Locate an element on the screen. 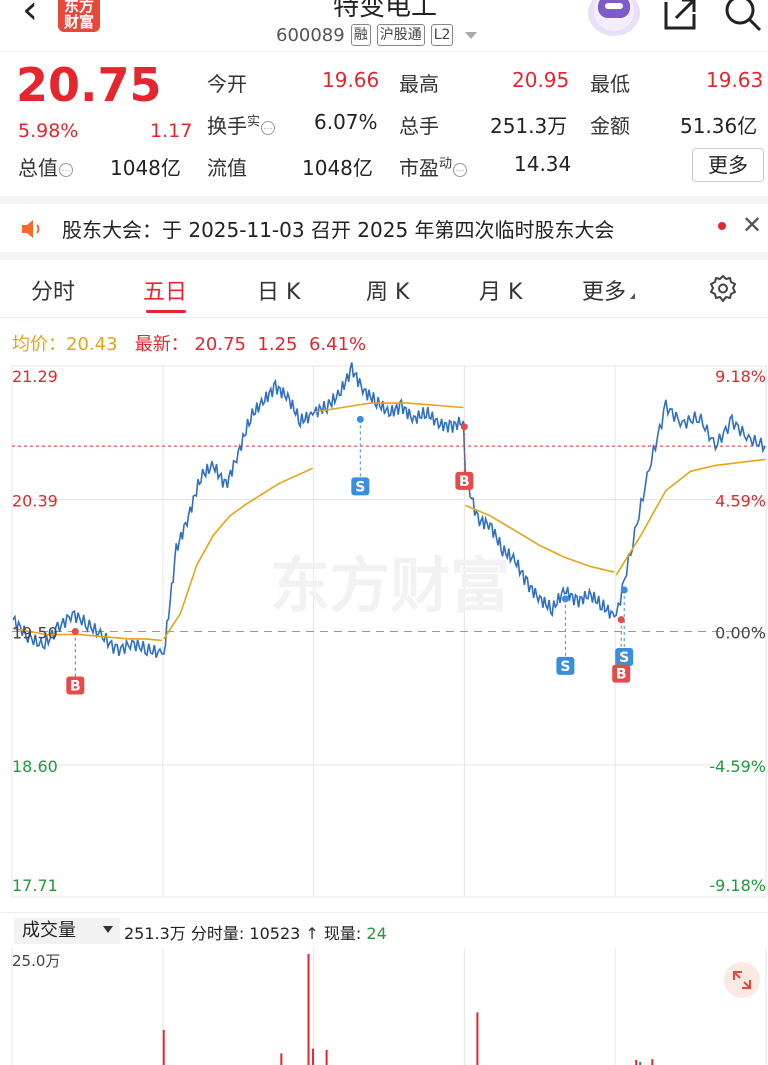  turnover-value: 6.07% is located at coordinates (346, 122).